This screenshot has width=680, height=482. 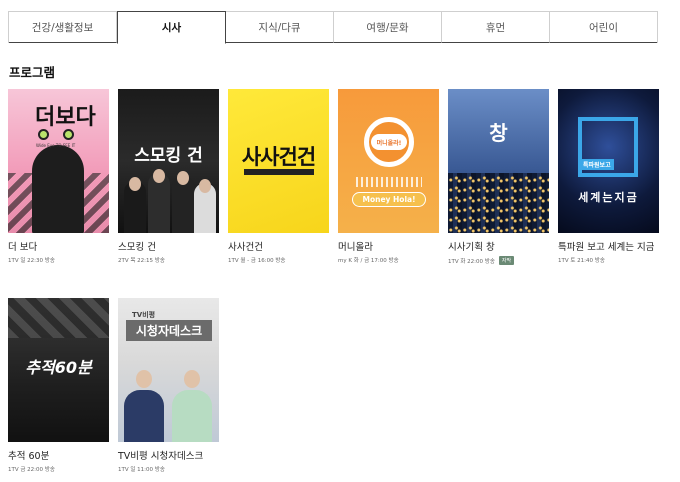 I want to click on program-poster: 추적60분, so click(x=58, y=370).